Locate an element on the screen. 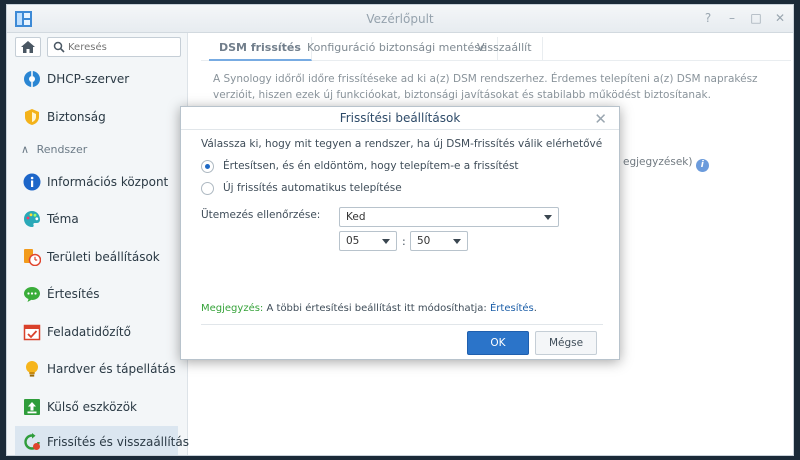 The width and height of the screenshot is (800, 460). regional-clock-icon is located at coordinates (32, 257).